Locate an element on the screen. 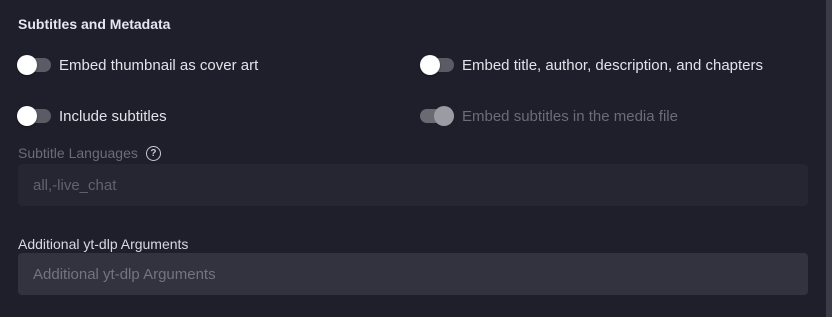 This screenshot has width=832, height=317. subtitle-languages-value: all,-live_chat is located at coordinates (75, 185).